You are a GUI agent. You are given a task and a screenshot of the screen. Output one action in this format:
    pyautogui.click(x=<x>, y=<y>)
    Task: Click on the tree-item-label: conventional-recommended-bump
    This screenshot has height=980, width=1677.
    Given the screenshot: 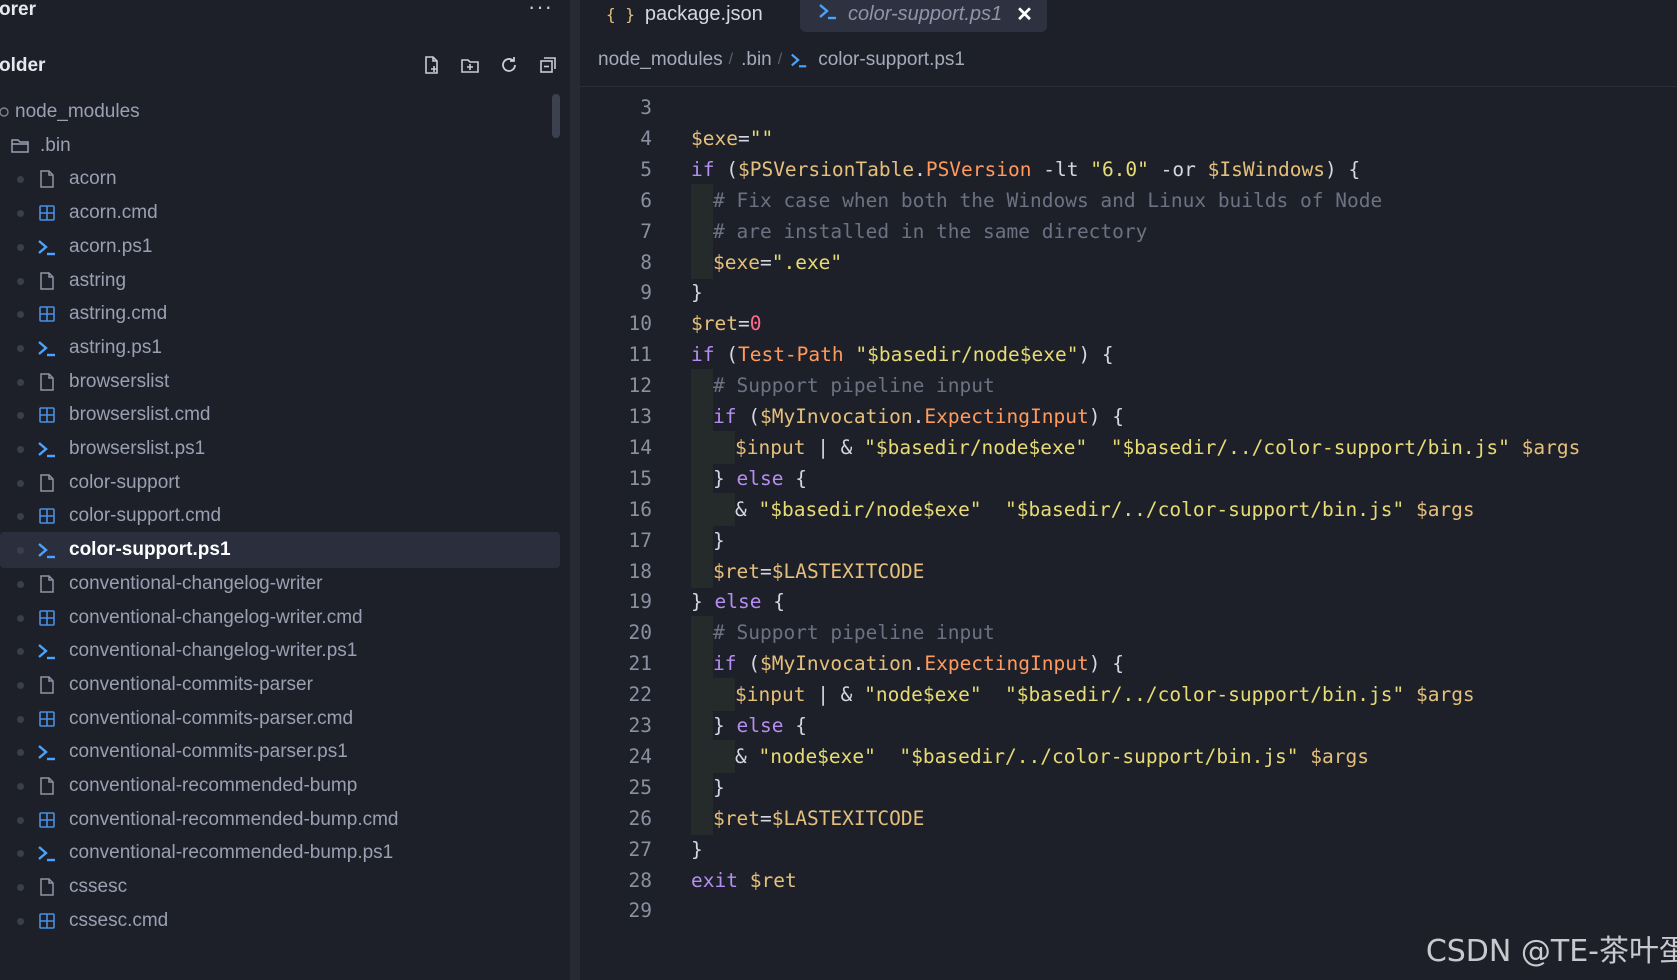 What is the action you would take?
    pyautogui.click(x=213, y=785)
    